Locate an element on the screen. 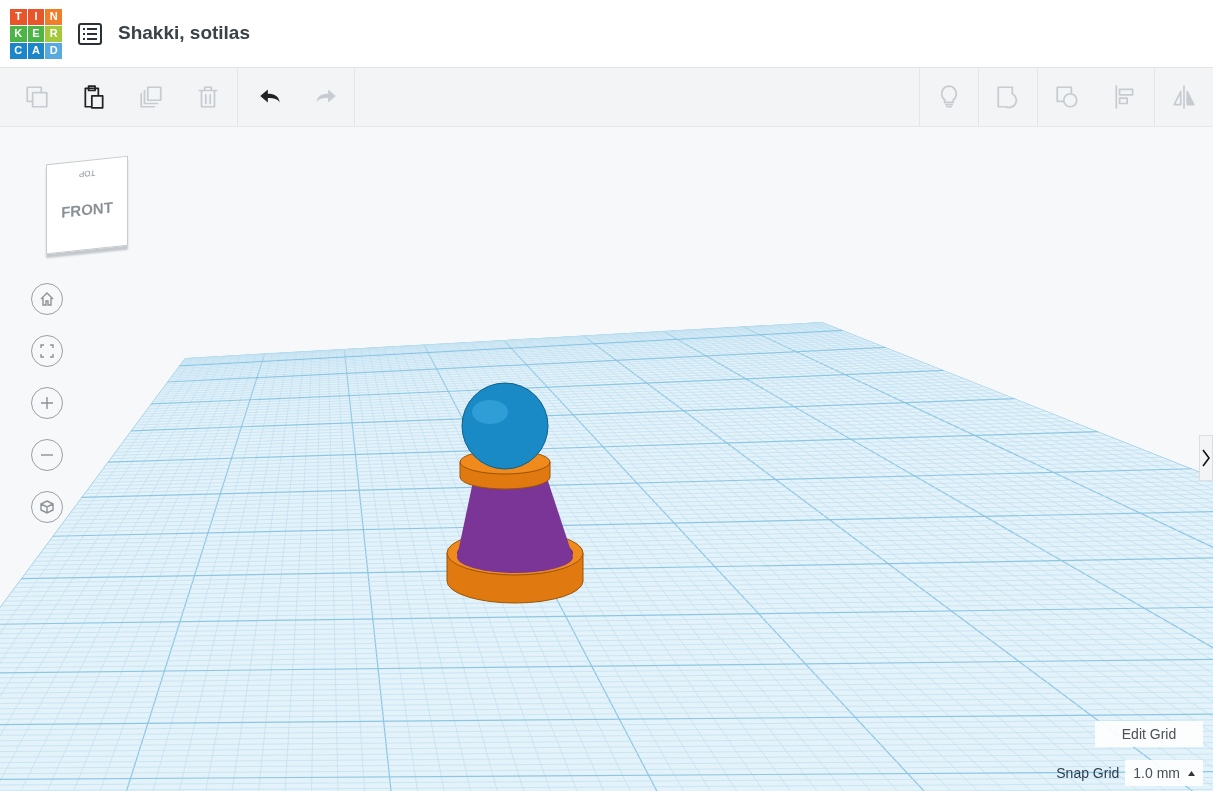  square-circle-icon is located at coordinates (1067, 97).